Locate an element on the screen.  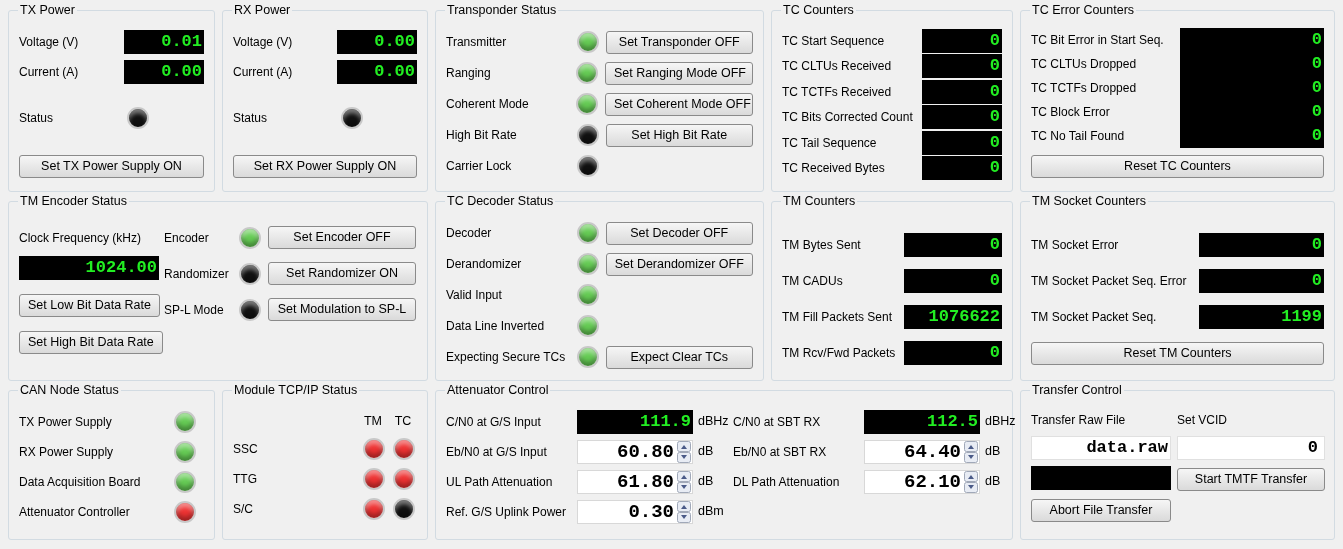
panel-title: Transfer Control is located at coordinates (1077, 390).